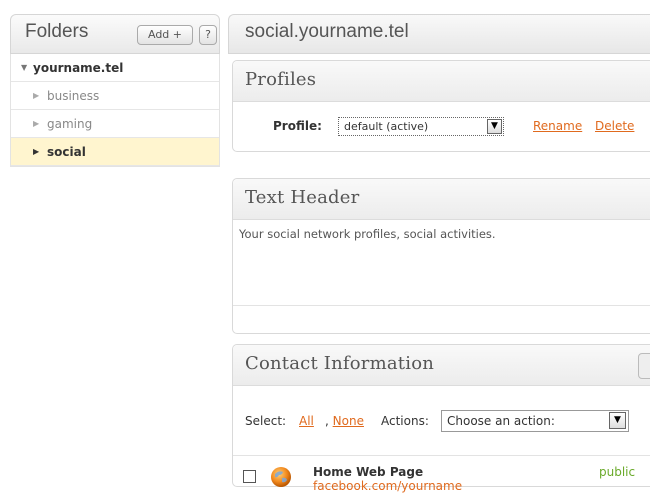 The width and height of the screenshot is (650, 493). Describe the element at coordinates (115, 96) in the screenshot. I see `tree-item-business: ▶ business` at that location.